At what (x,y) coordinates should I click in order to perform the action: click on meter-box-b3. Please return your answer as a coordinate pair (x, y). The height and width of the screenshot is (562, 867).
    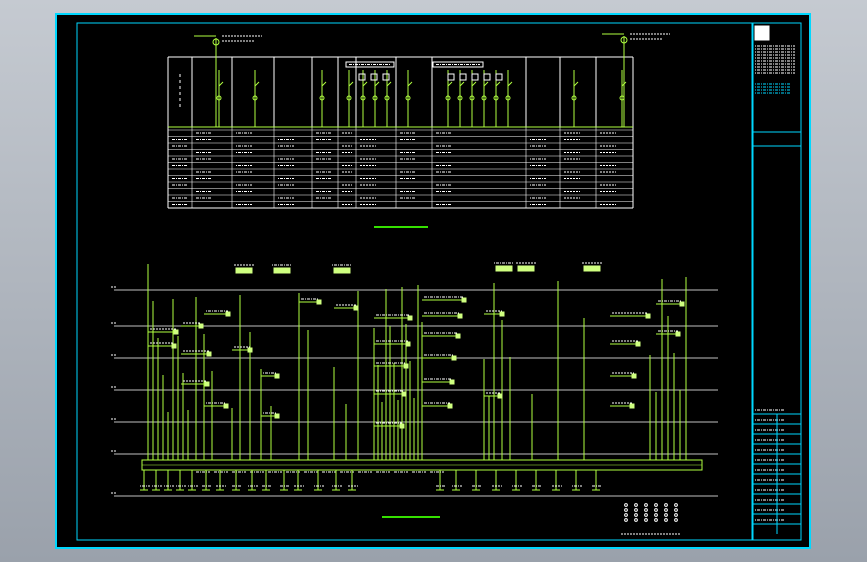
    Looking at the image, I should click on (487, 77).